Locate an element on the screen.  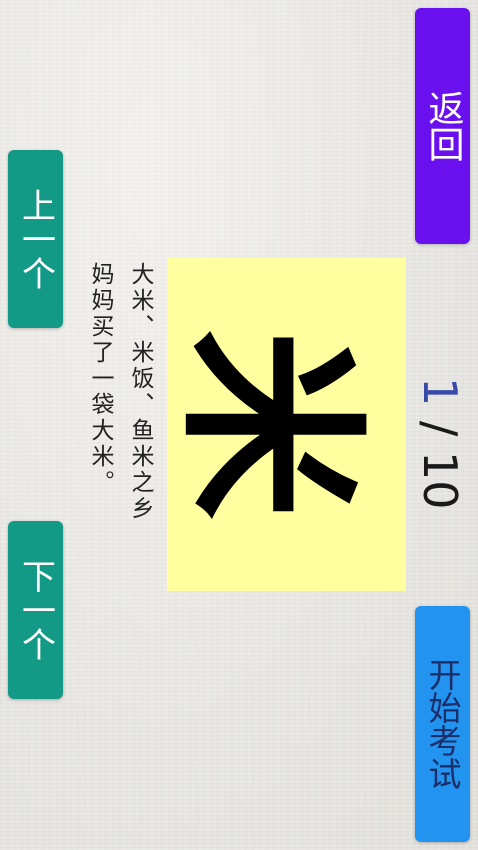
start-exam-button: 开始考试 is located at coordinates (442, 724).